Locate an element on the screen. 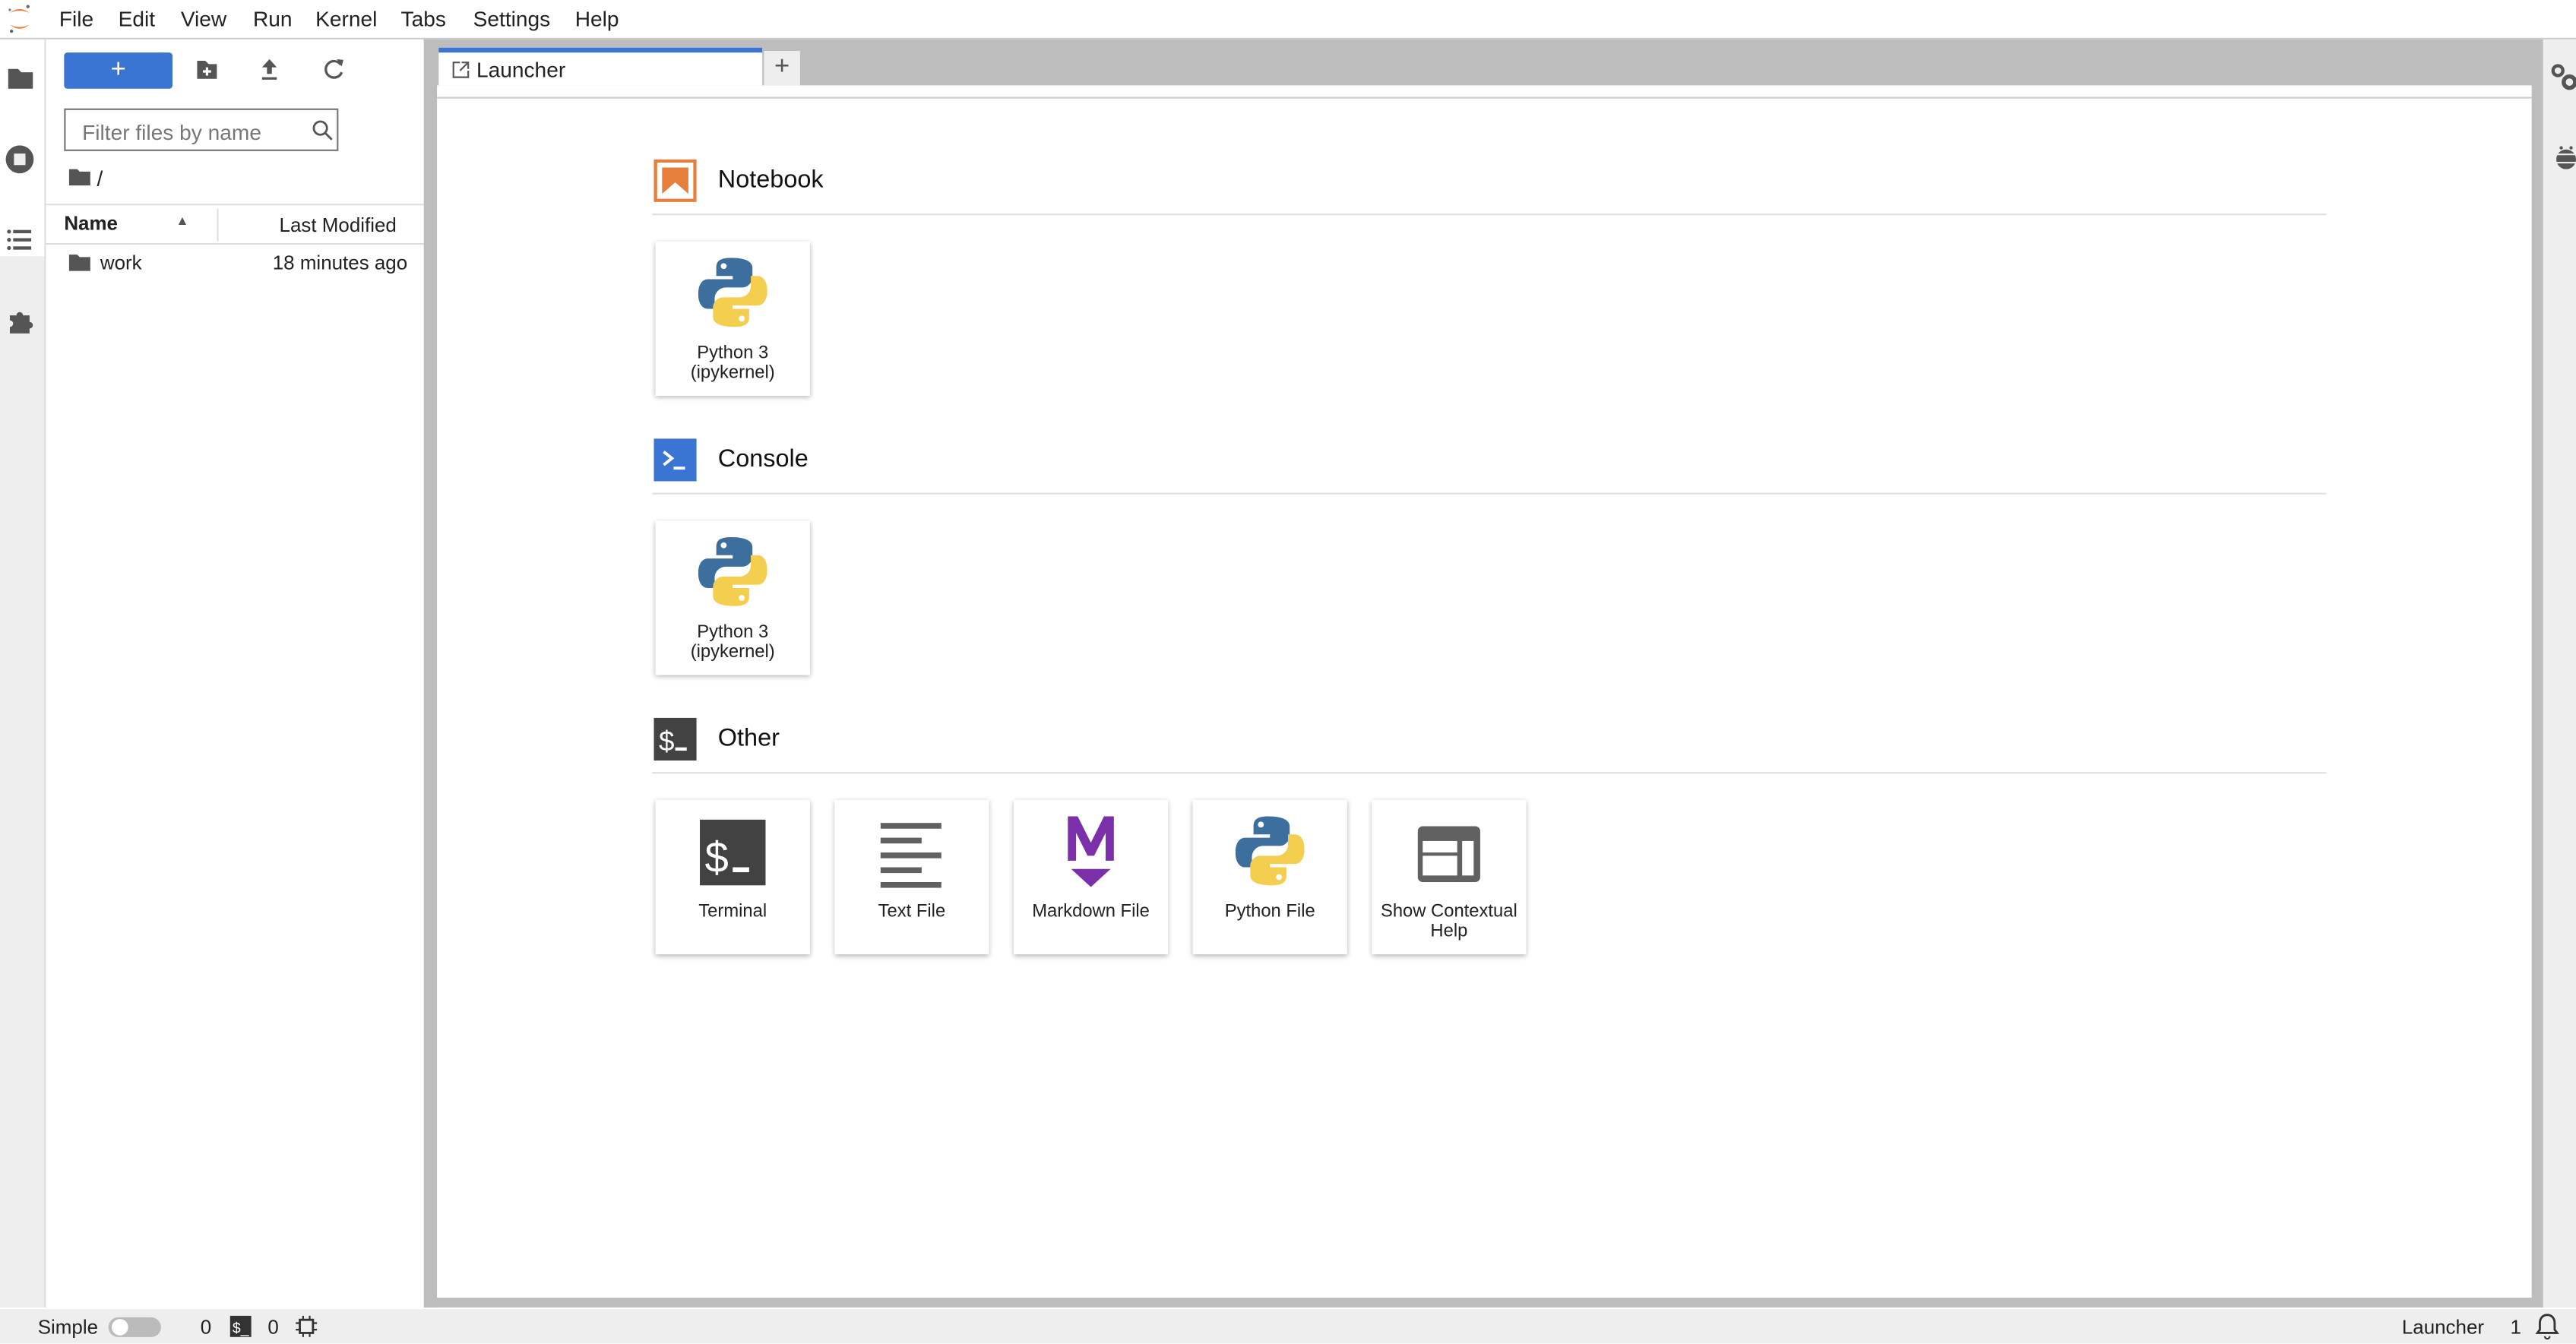 The width and height of the screenshot is (2576, 1344). extensions-icon is located at coordinates (21, 321).